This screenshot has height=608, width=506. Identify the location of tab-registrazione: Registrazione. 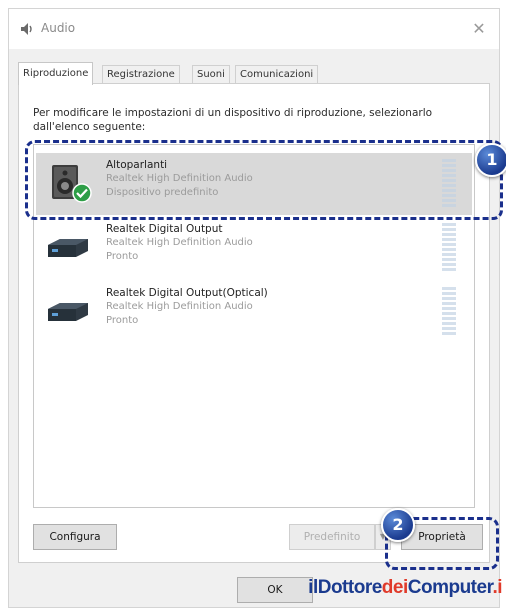
(141, 74).